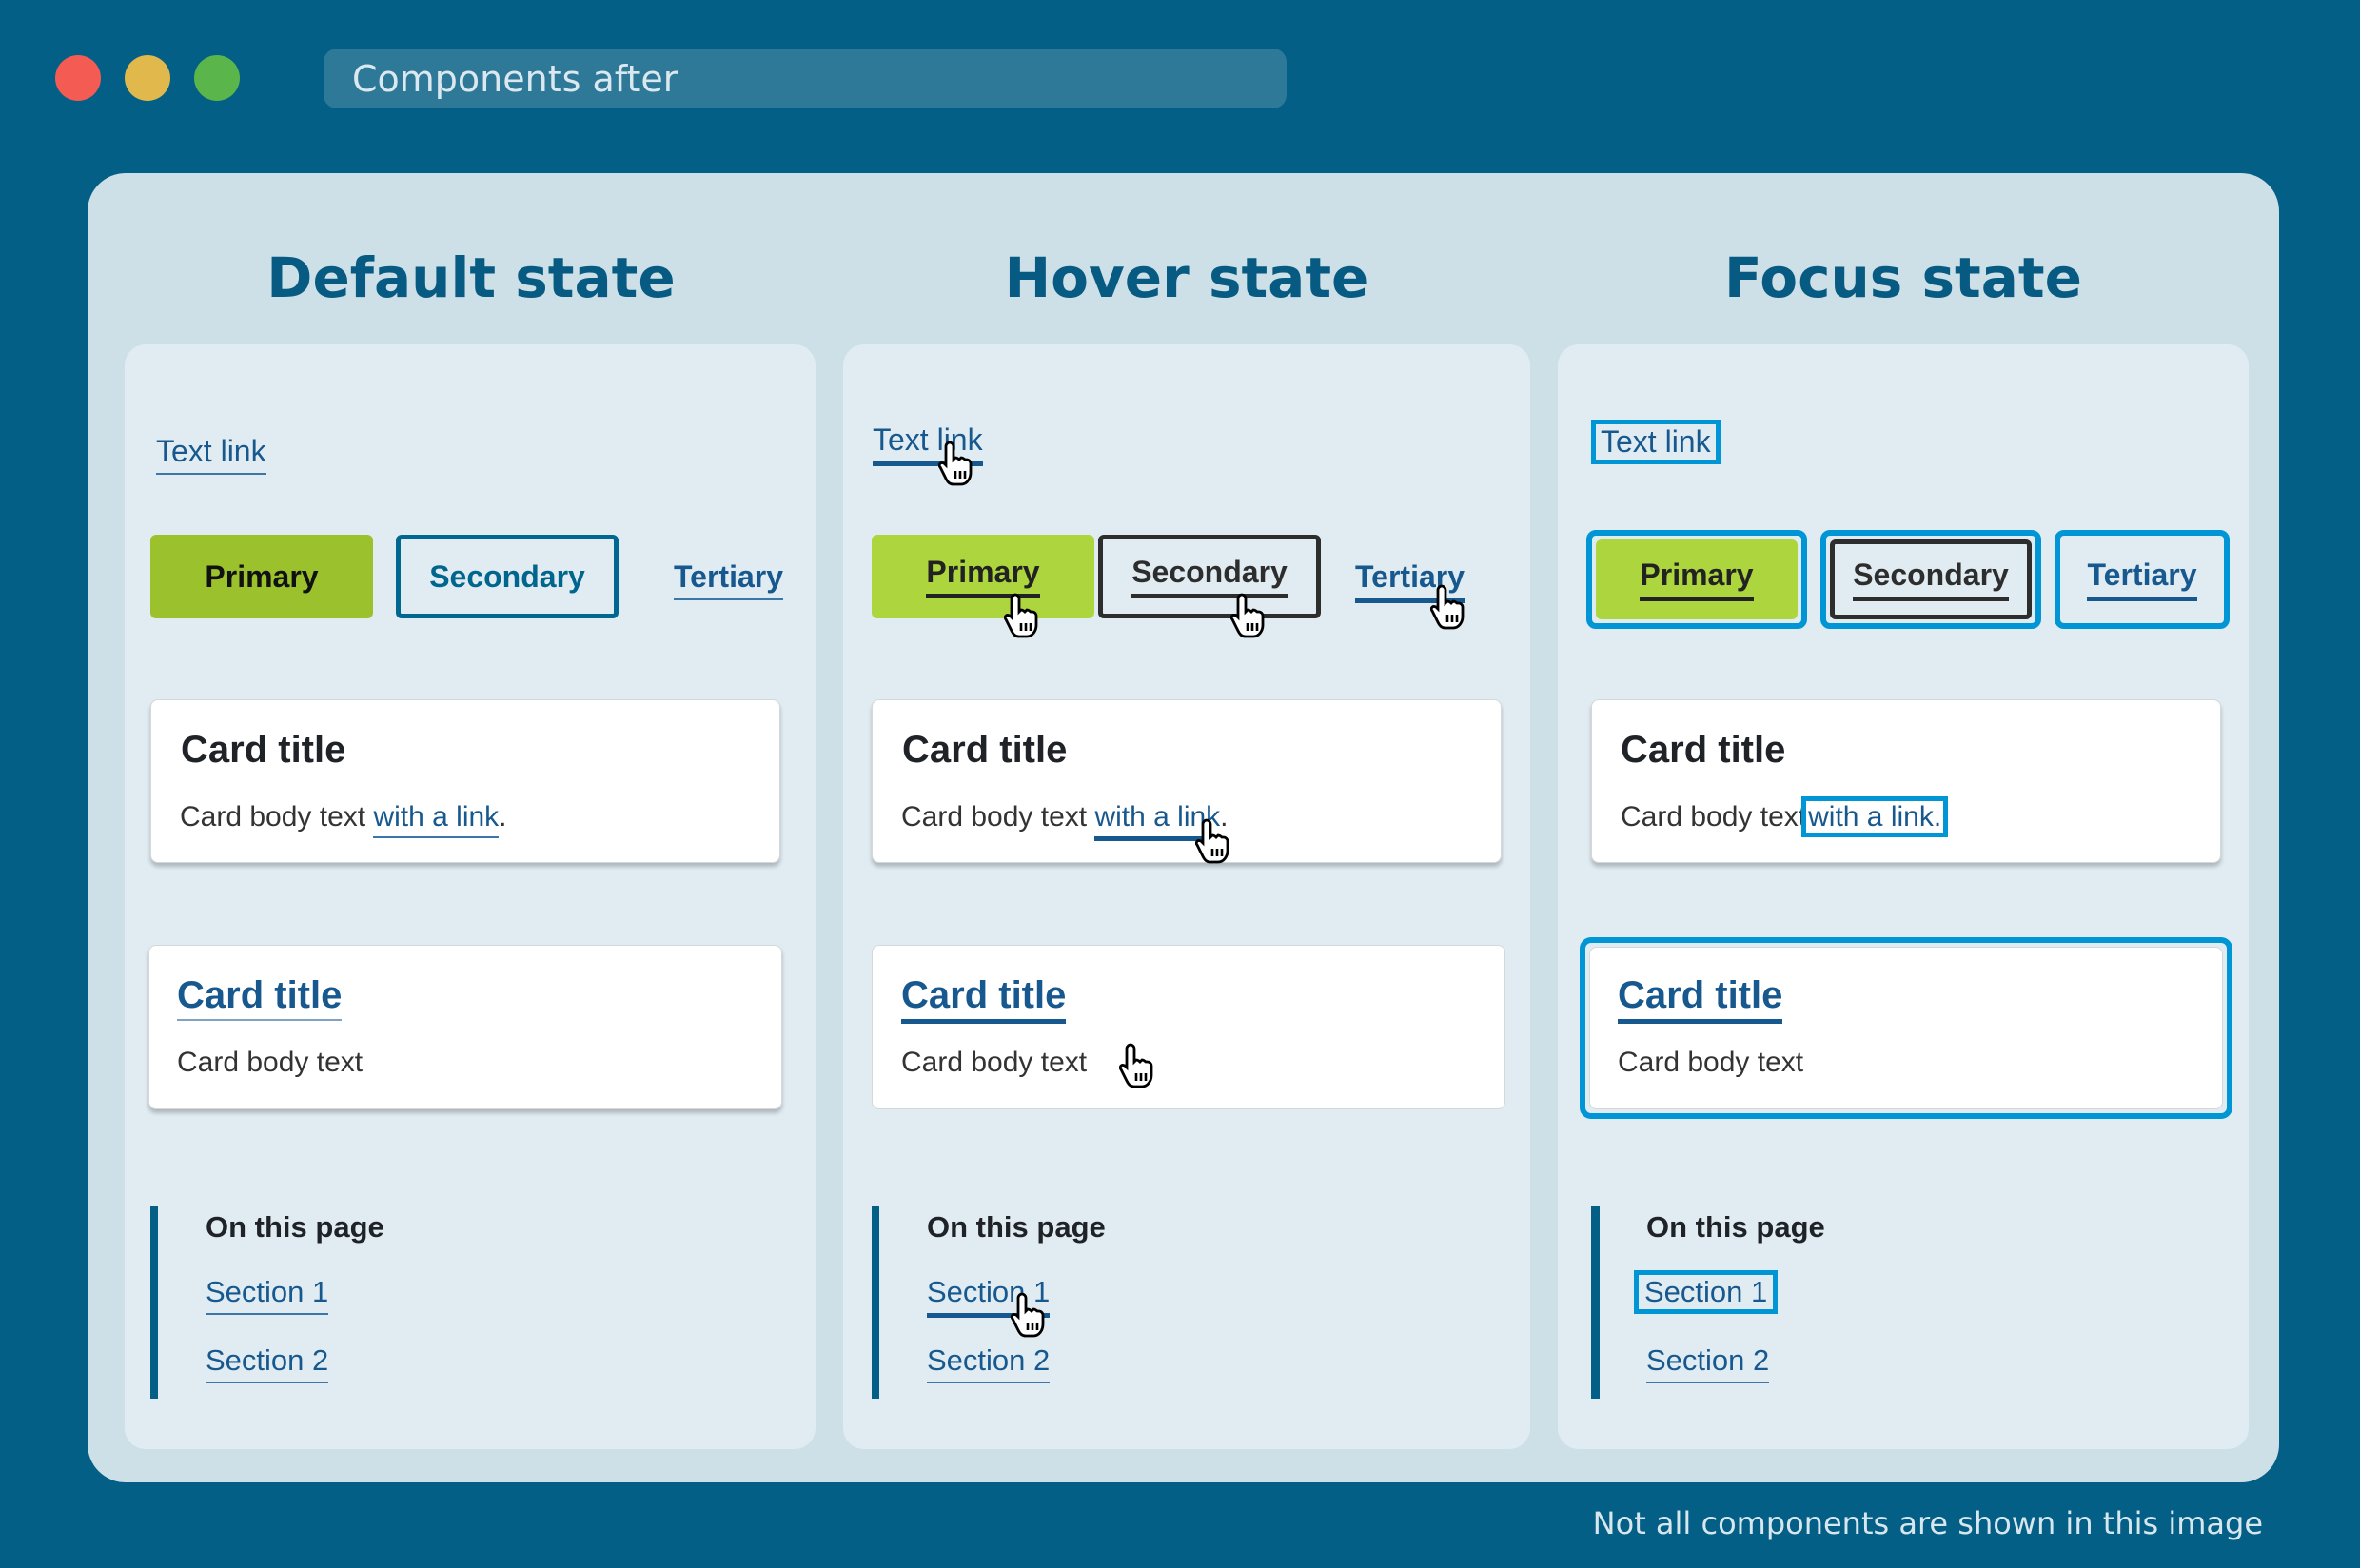 The height and width of the screenshot is (1568, 2360). What do you see at coordinates (515, 79) in the screenshot?
I see `window-title: Components after` at bounding box center [515, 79].